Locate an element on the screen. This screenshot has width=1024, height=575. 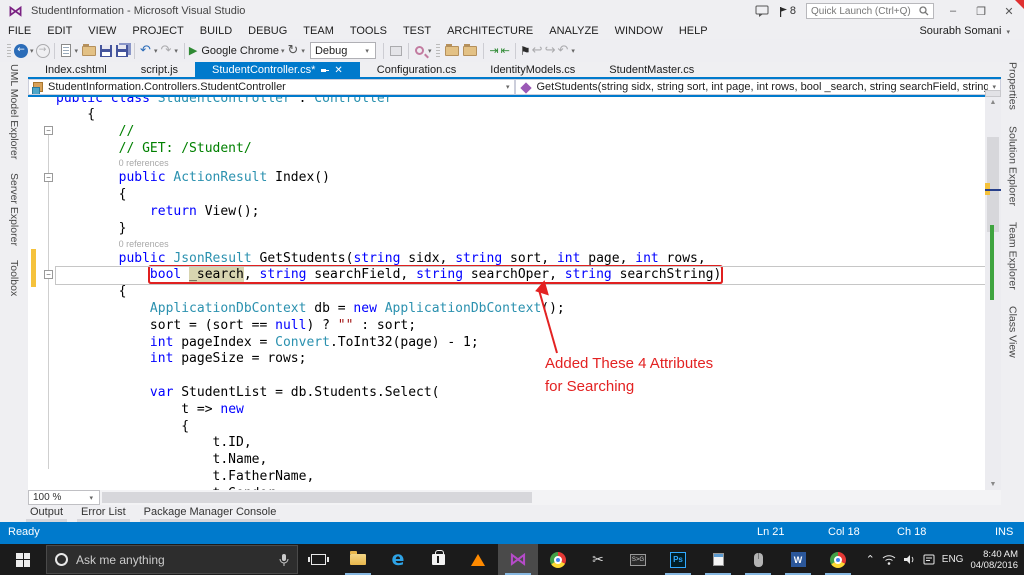
menu-file: FILE is located at coordinates (19, 31).